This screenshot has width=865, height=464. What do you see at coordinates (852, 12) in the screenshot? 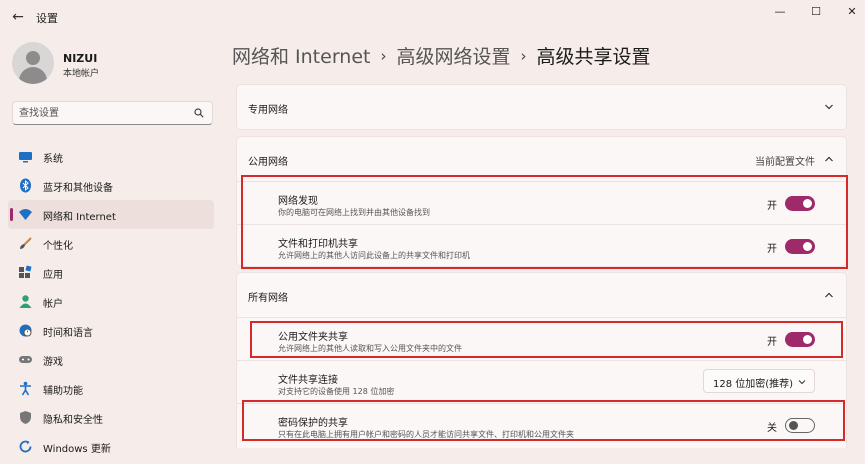
I see `close-button: ✕` at bounding box center [852, 12].